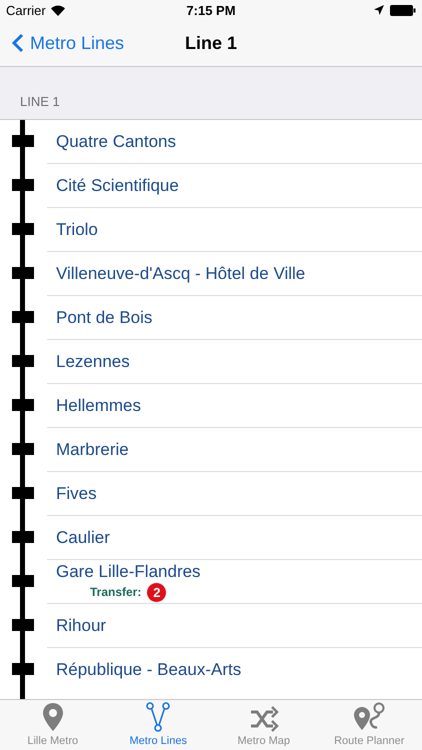  What do you see at coordinates (263, 719) in the screenshot?
I see `shuffle-icon` at bounding box center [263, 719].